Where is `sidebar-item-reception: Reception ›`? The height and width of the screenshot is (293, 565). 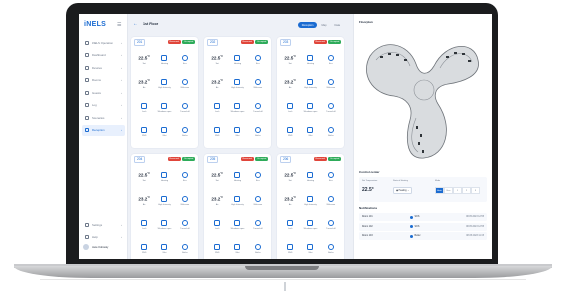 sidebar-item-reception: Reception › is located at coordinates (103, 130).